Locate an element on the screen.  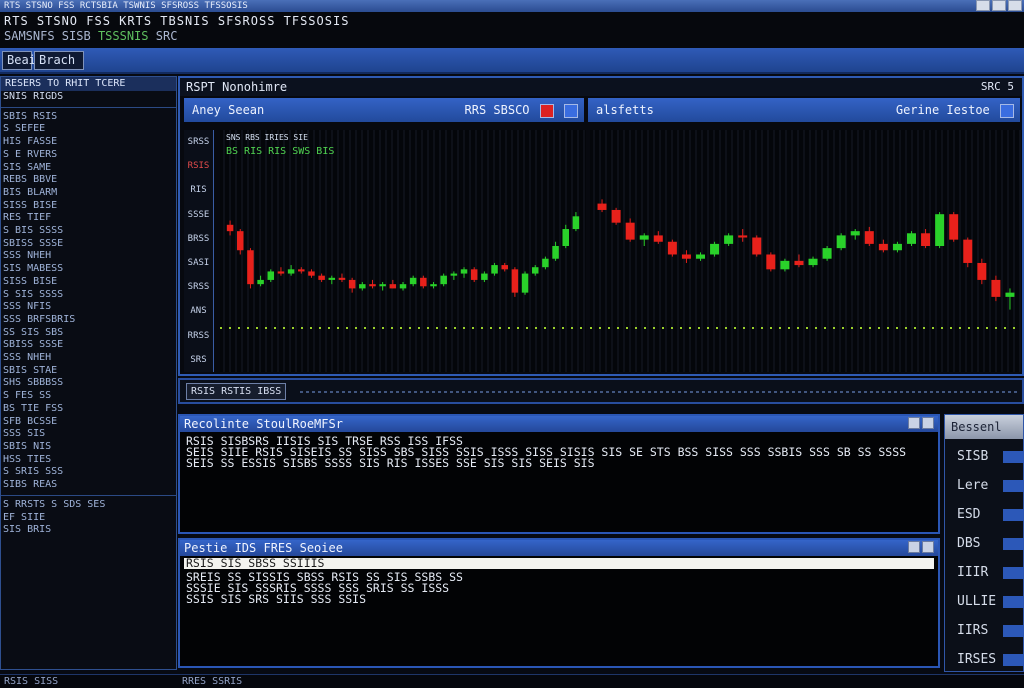
toolbar: Beai Brach is located at coordinates (512, 61).